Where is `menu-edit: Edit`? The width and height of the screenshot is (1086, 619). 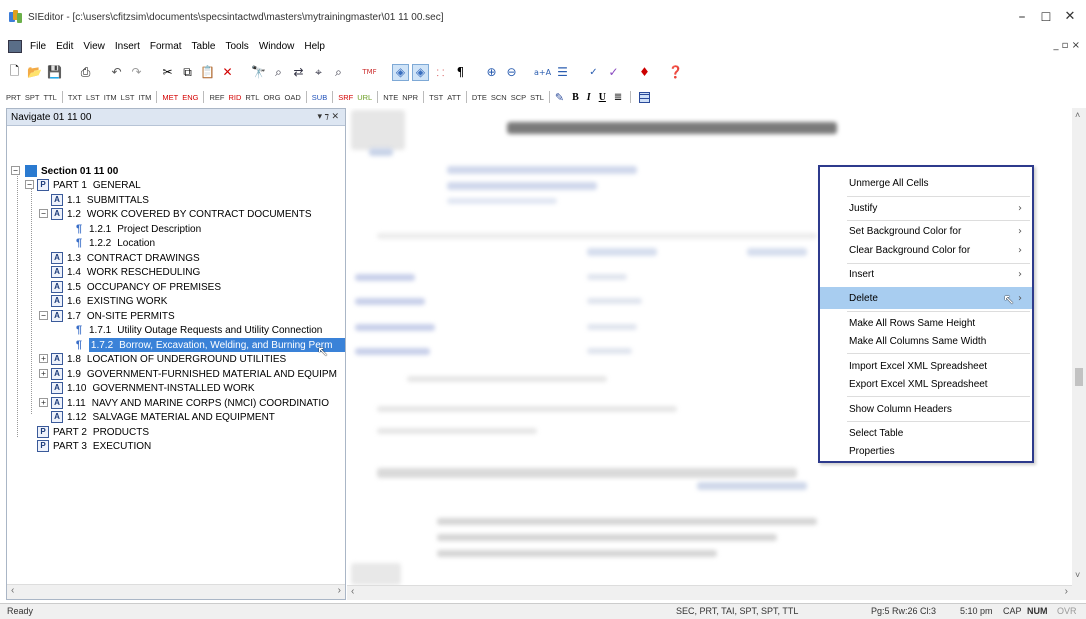
menu-edit: Edit is located at coordinates (64, 46).